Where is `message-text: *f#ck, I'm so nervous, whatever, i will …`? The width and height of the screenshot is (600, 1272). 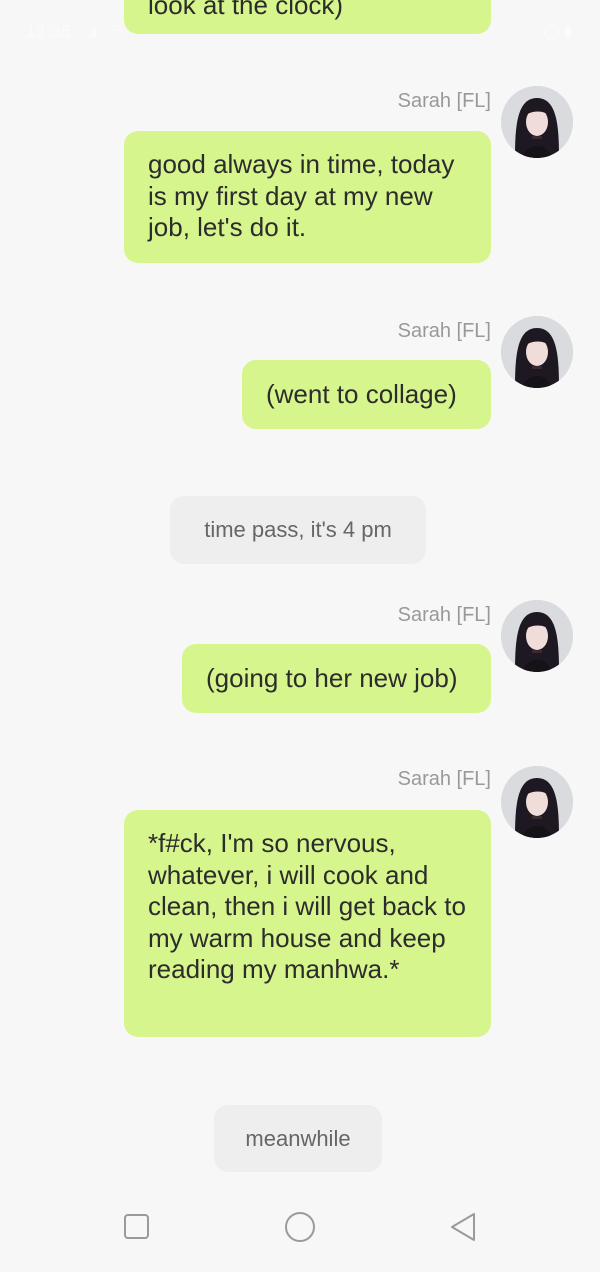
message-text: *f#ck, I'm so nervous, whatever, i will … is located at coordinates (307, 906).